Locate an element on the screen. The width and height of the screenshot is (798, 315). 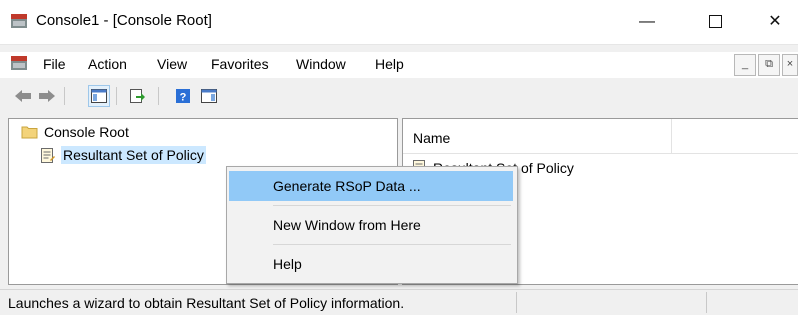
forward-button is located at coordinates (47, 96).